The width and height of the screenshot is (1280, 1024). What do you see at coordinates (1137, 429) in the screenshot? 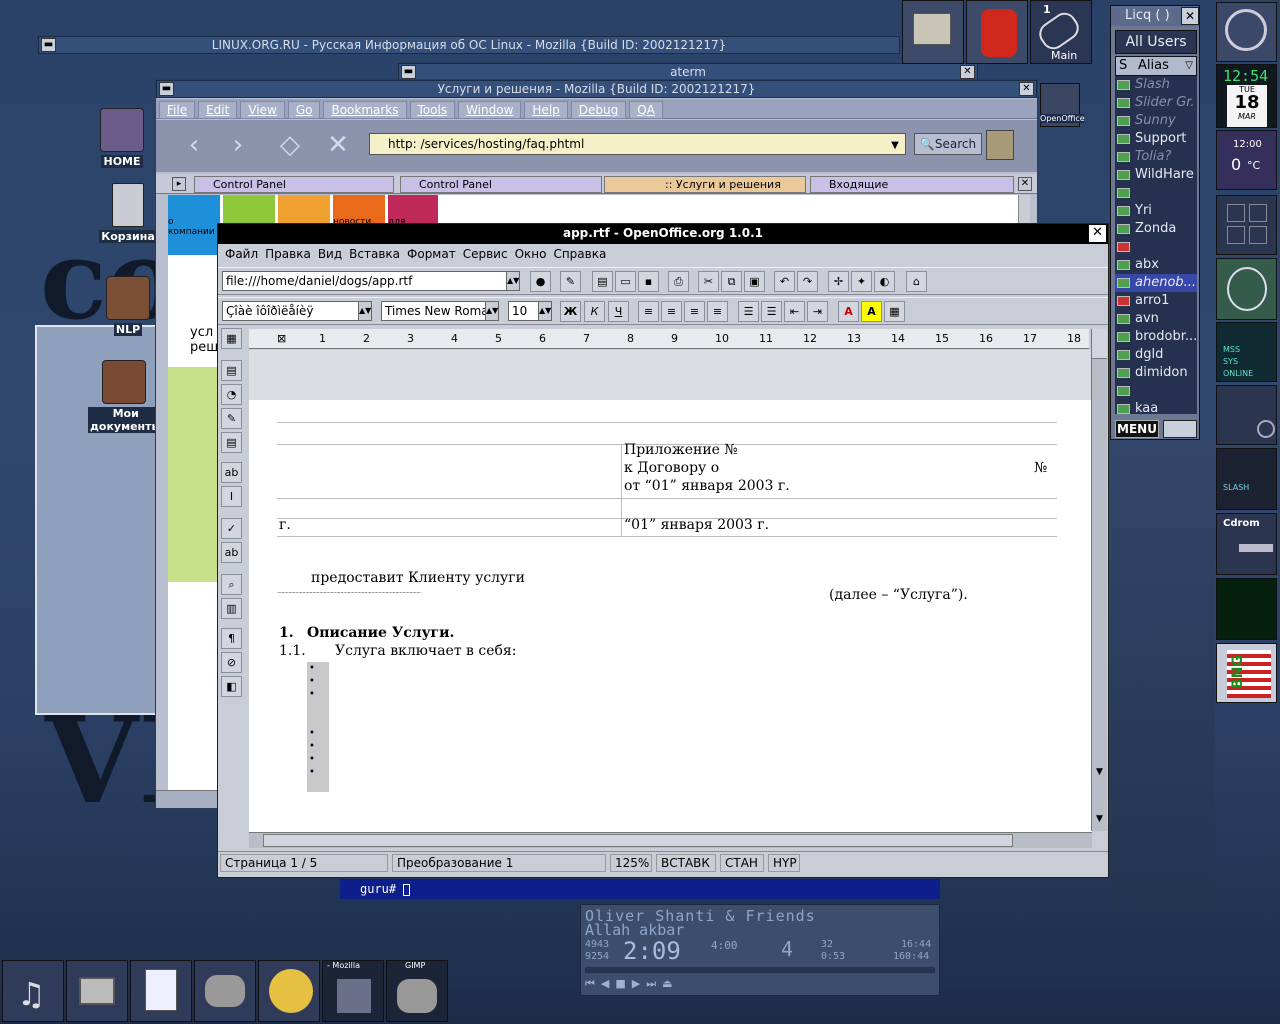
I see `licq-menu-button: MENU` at bounding box center [1137, 429].